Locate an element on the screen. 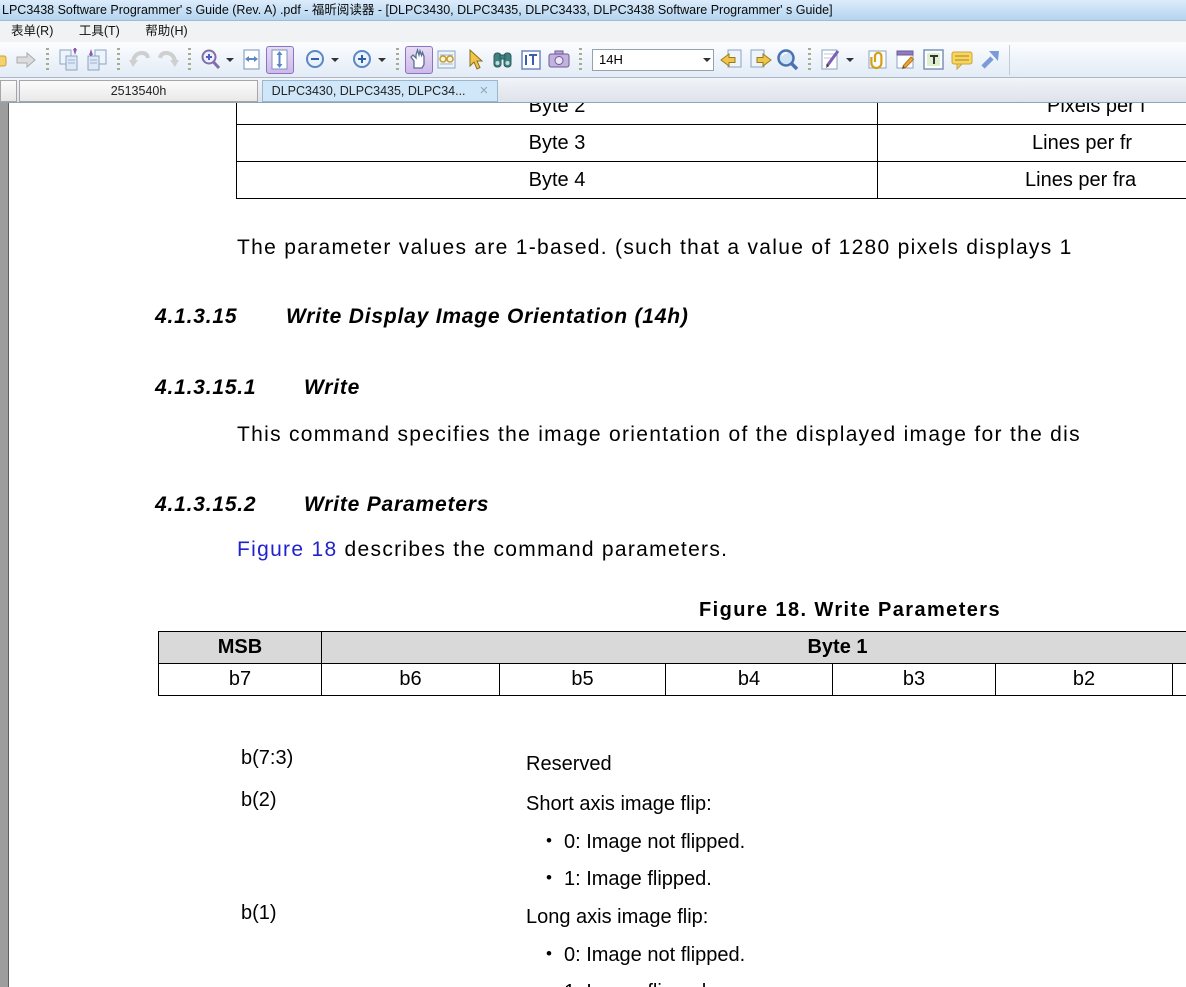 The height and width of the screenshot is (987, 1186). forward-arrow-icon is located at coordinates (26, 59).